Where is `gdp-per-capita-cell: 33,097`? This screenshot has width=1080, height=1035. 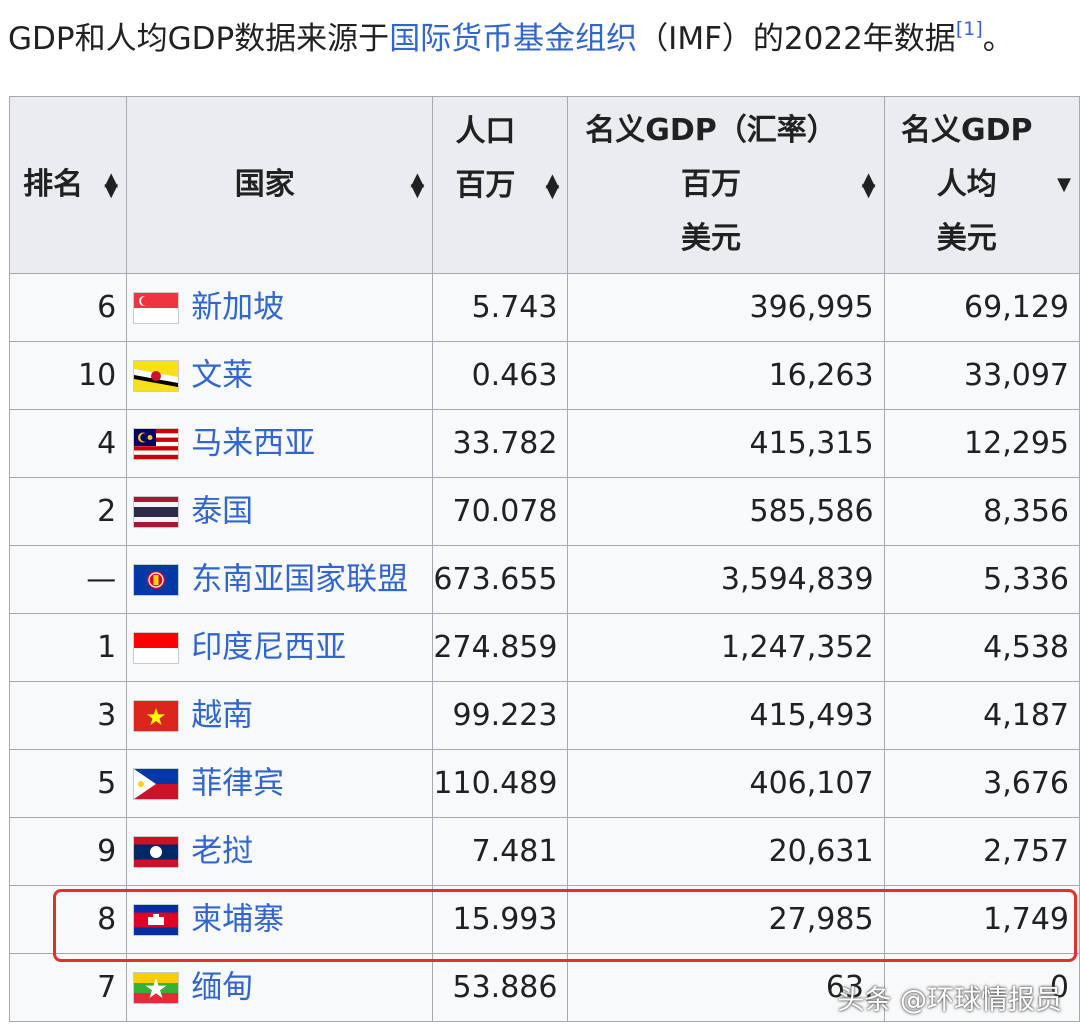
gdp-per-capita-cell: 33,097 is located at coordinates (981, 375).